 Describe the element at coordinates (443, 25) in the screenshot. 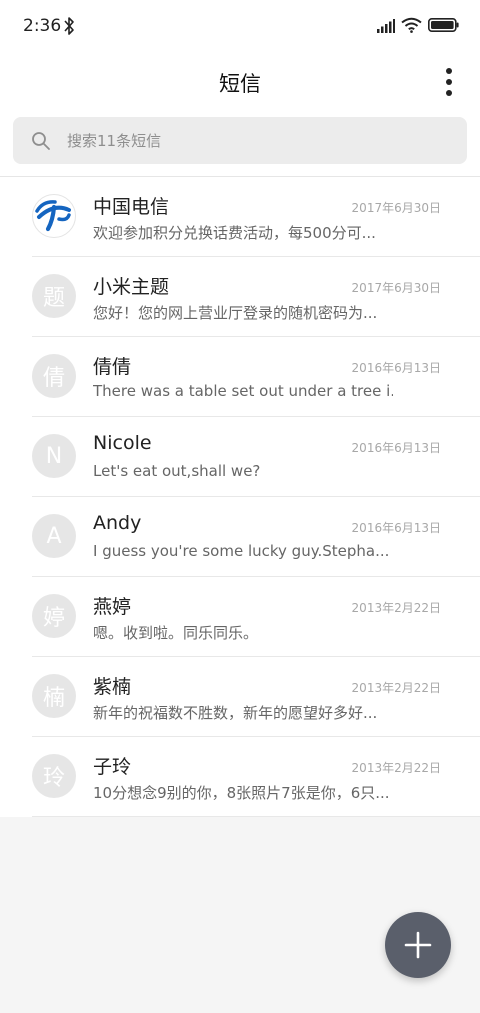

I see `battery-icon` at that location.